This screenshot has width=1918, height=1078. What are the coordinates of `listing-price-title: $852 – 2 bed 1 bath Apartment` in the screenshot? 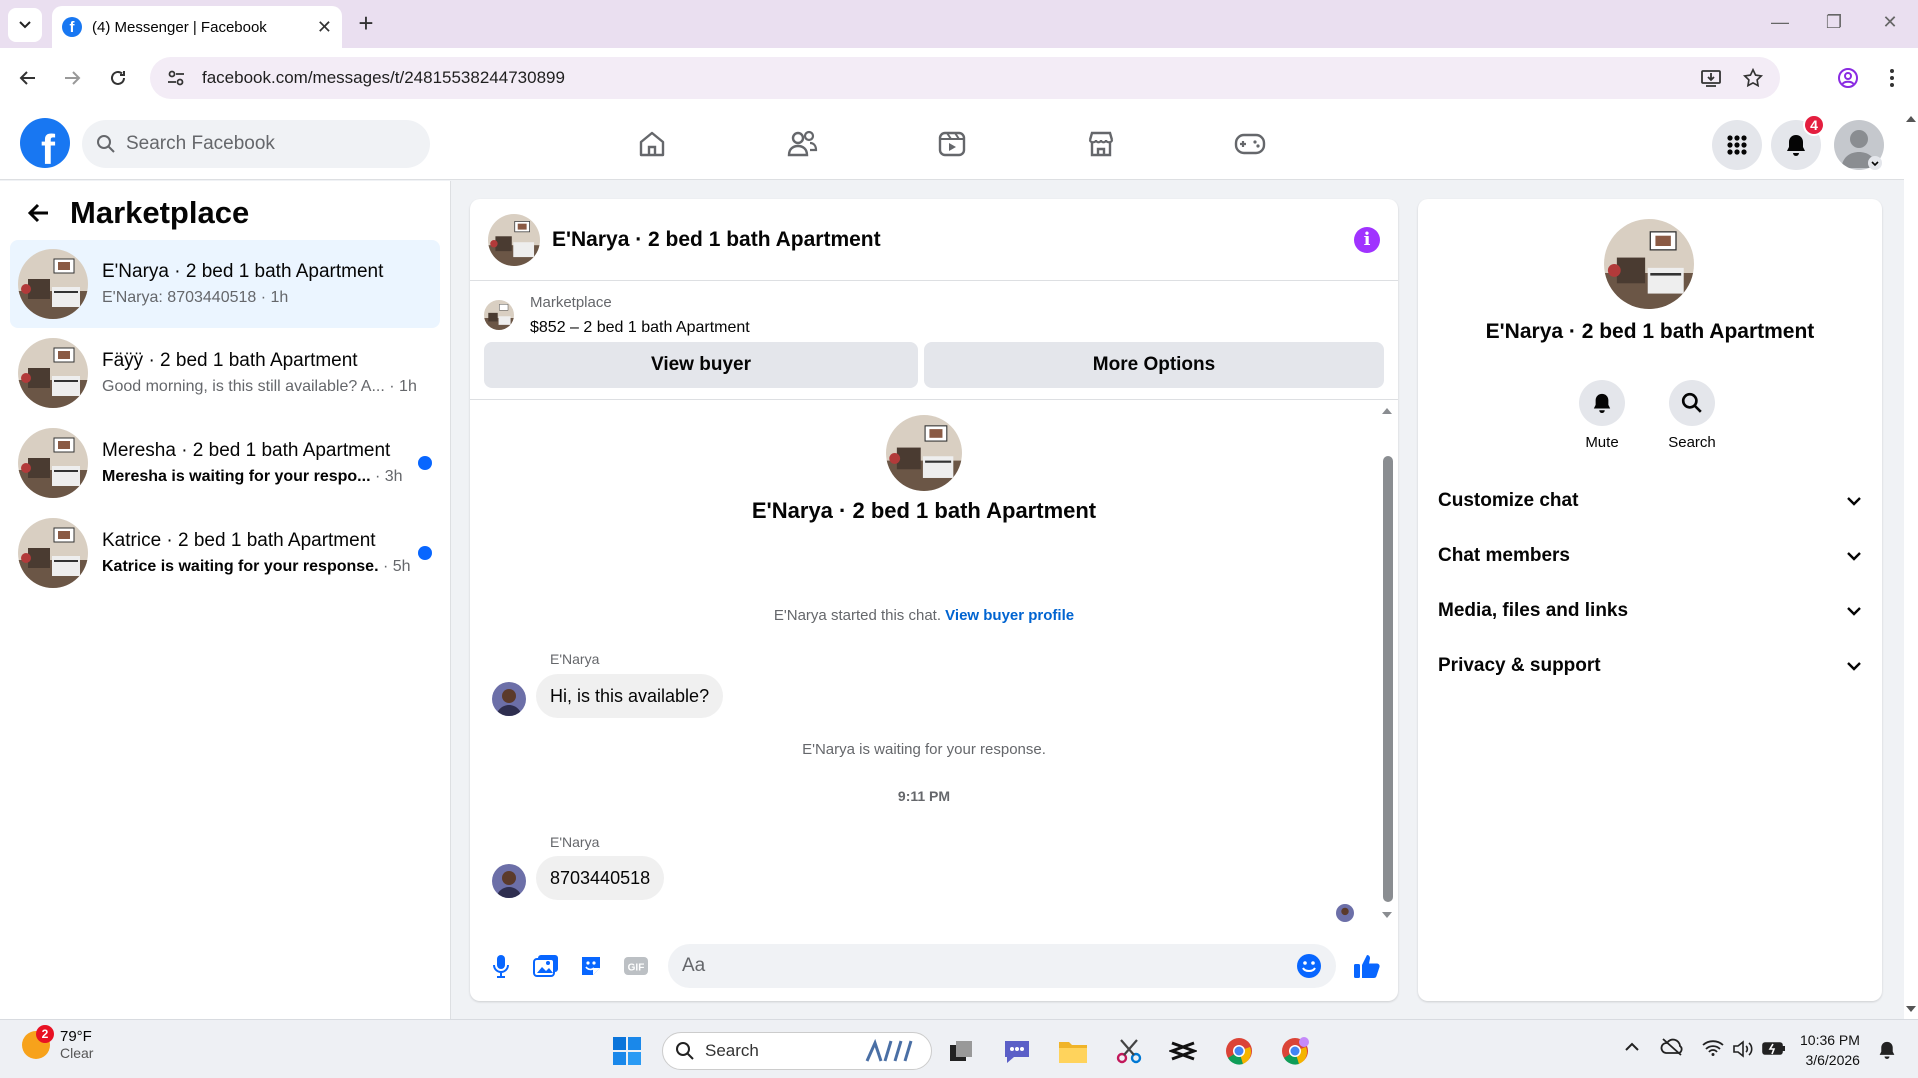 It's located at (640, 328).